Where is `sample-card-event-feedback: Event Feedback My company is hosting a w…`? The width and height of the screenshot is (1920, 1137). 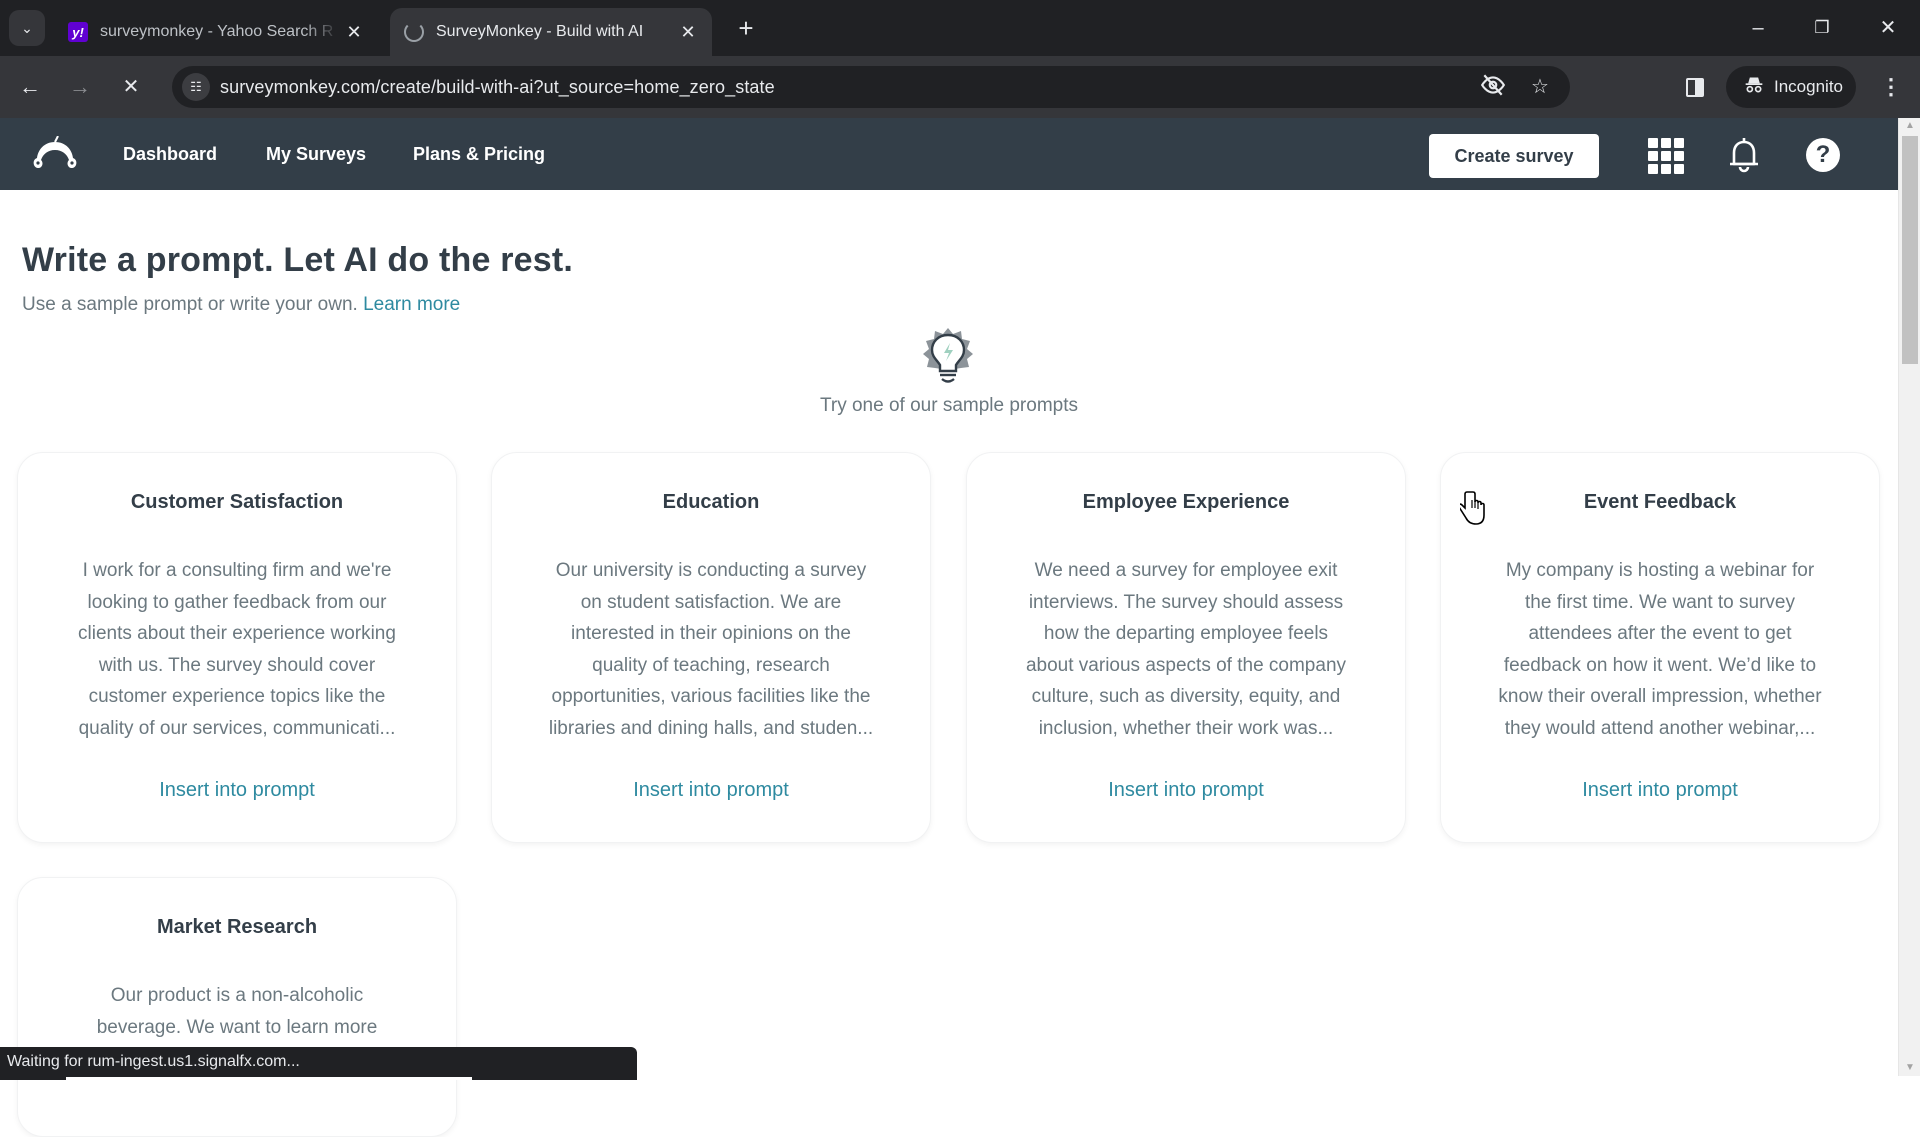
sample-card-event-feedback: Event Feedback My company is hosting a w… is located at coordinates (1660, 647).